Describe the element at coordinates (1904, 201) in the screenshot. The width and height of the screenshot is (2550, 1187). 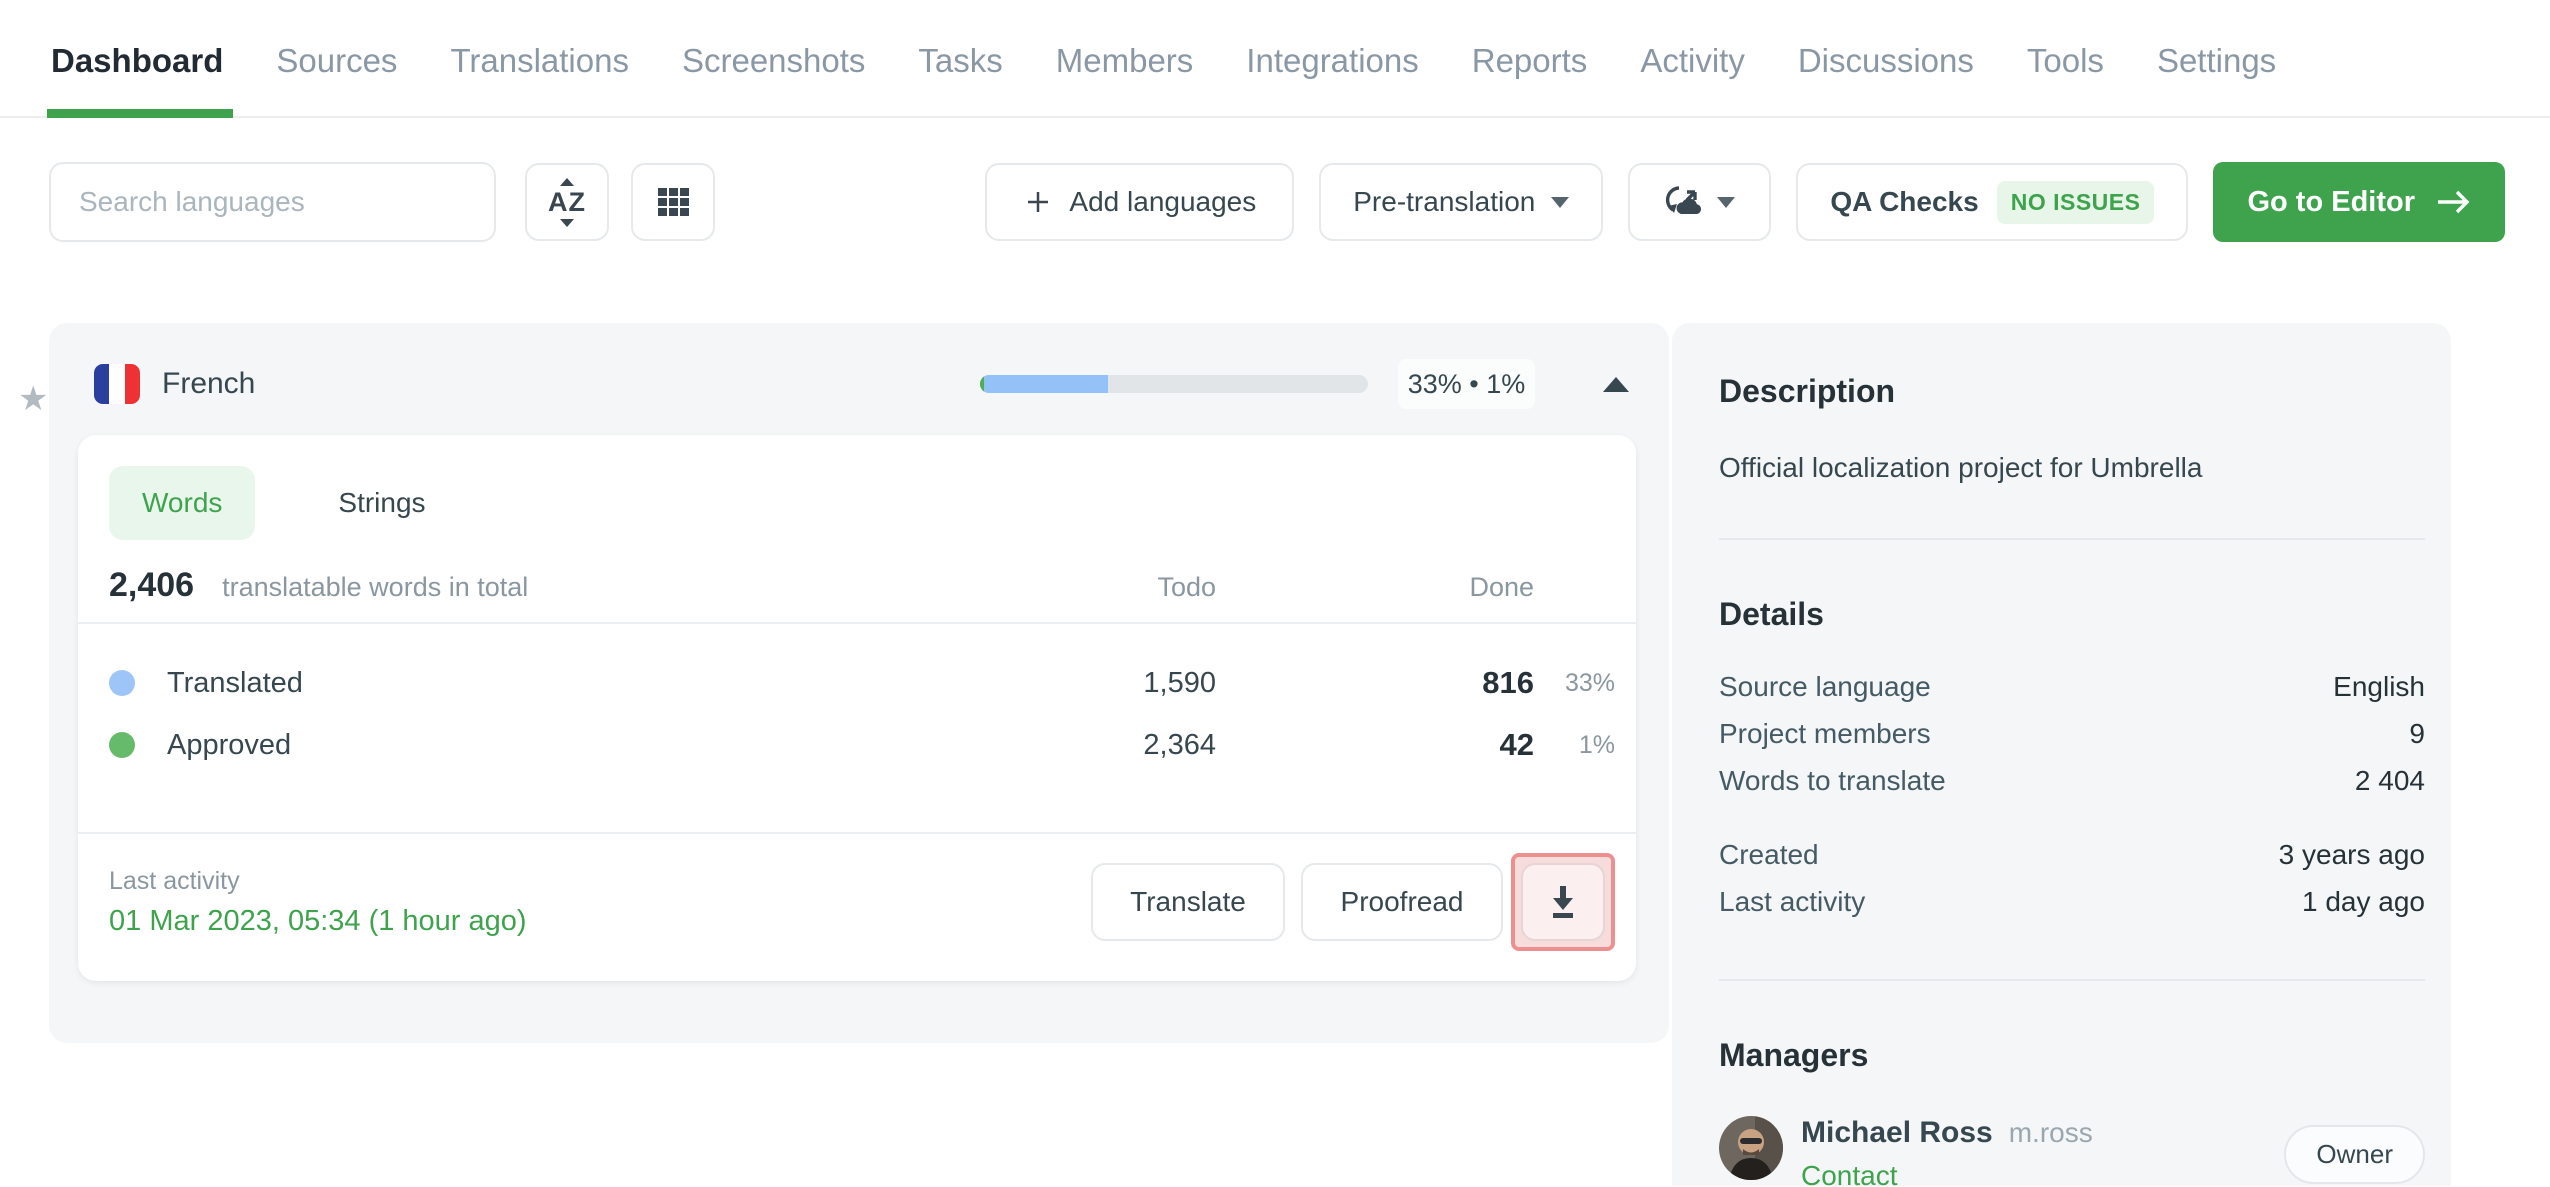
I see `qa-checks-label: QA Checks` at that location.